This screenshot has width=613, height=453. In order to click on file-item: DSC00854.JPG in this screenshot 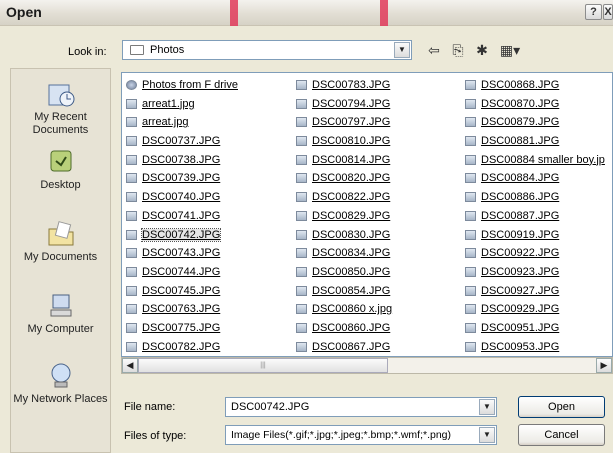, I will do `click(381, 292)`.